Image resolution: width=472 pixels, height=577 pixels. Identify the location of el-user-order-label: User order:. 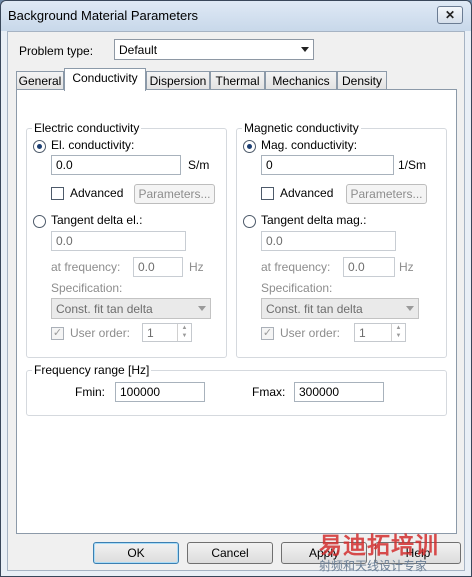
(100, 333).